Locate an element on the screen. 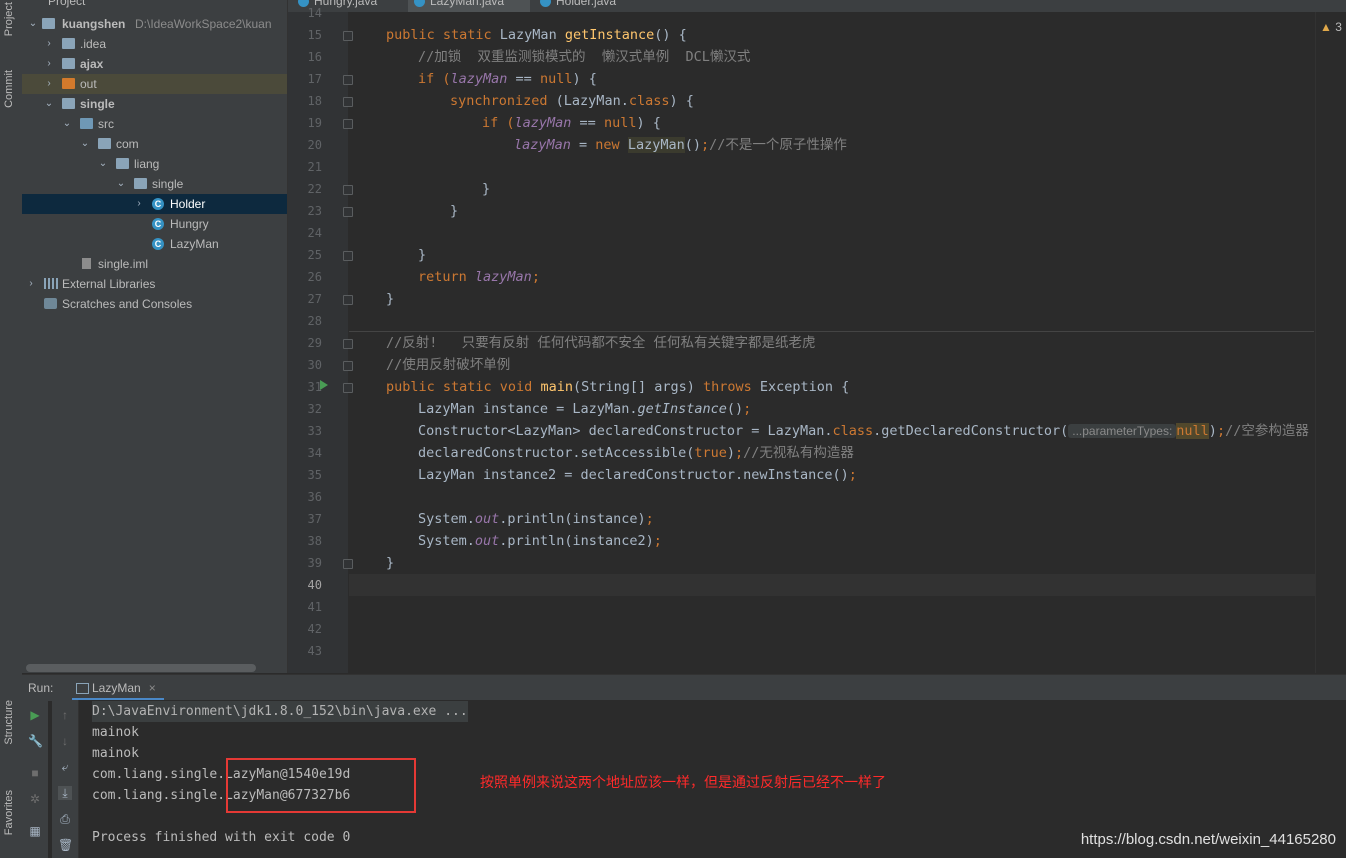 The width and height of the screenshot is (1346, 858). tree-item-single-iml: single.iml is located at coordinates (154, 264).